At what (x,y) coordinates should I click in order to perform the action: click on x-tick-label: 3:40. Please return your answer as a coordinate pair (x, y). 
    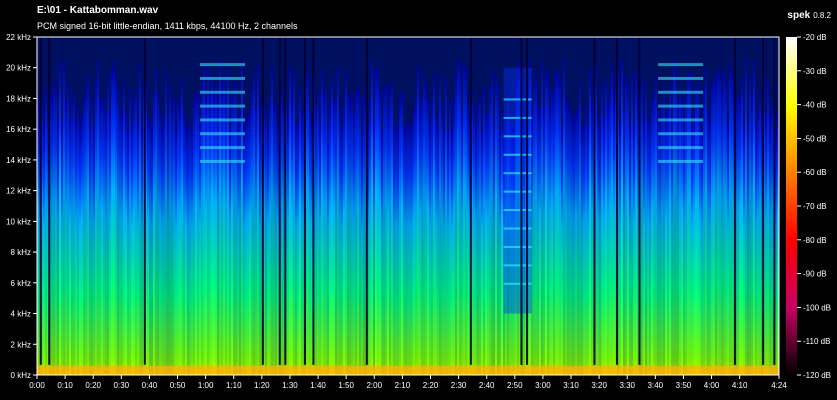
    Looking at the image, I should click on (656, 385).